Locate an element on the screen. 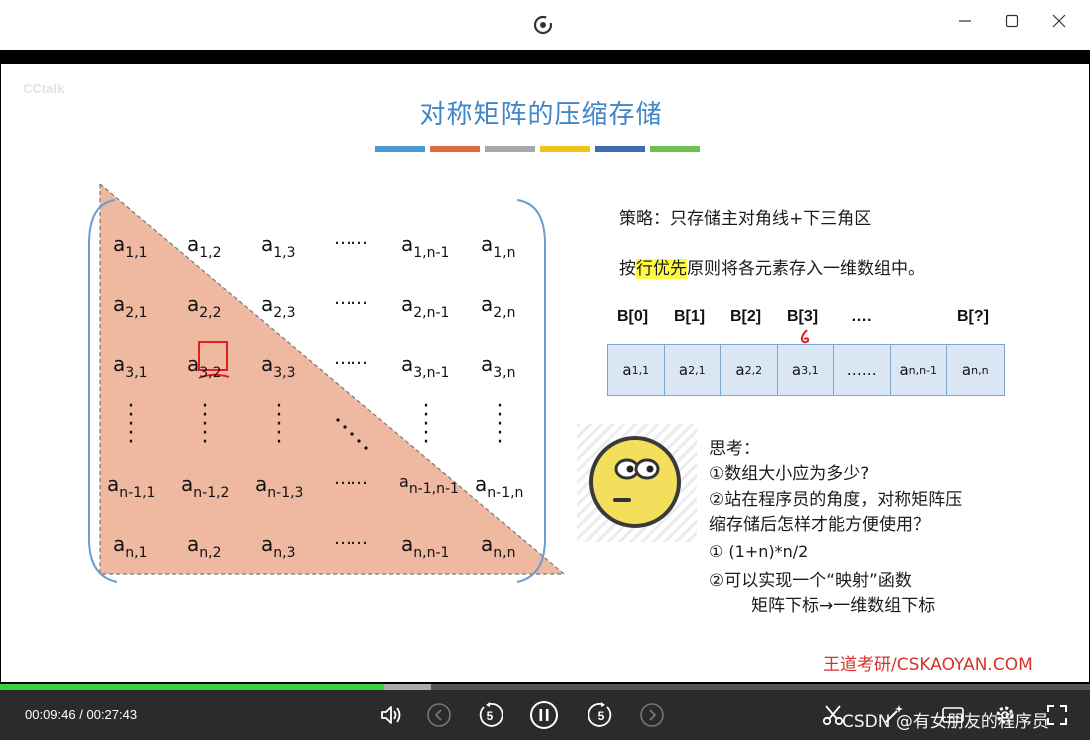 The width and height of the screenshot is (1090, 740). duration: 00:27:43 is located at coordinates (112, 714).